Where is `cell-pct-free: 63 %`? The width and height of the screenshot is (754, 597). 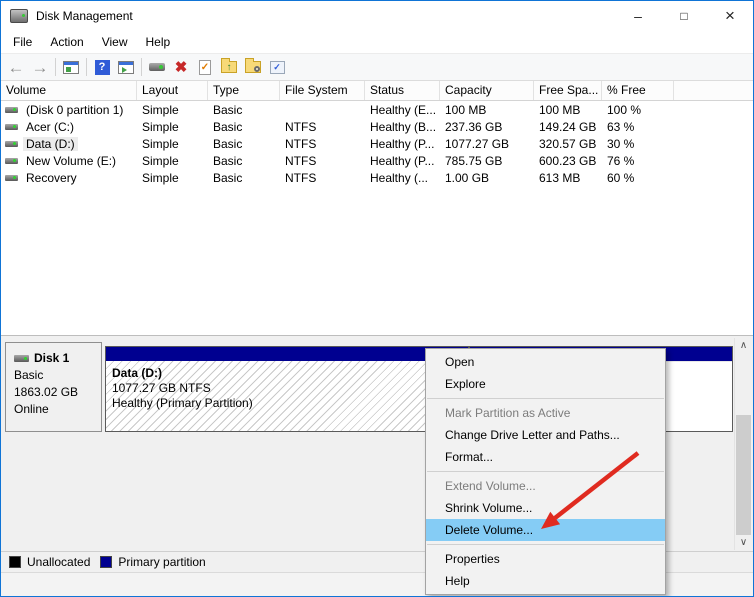 cell-pct-free: 63 % is located at coordinates (621, 126).